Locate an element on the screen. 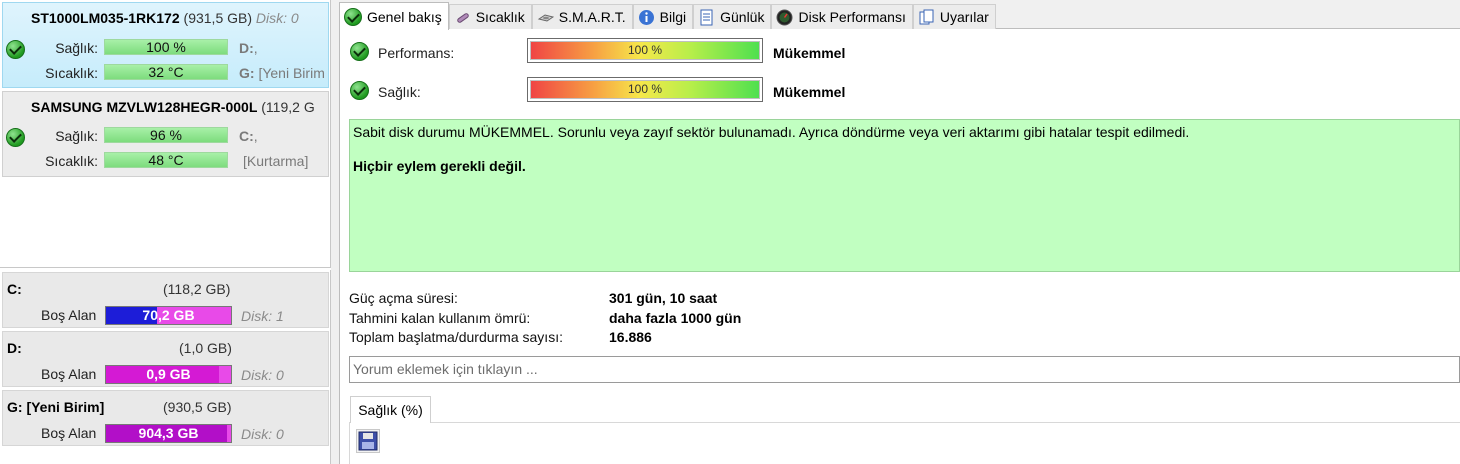 The height and width of the screenshot is (464, 1460). disk-title: ST1000LM035-1RK172 (931,5 GB) Disk: 0 is located at coordinates (165, 18).